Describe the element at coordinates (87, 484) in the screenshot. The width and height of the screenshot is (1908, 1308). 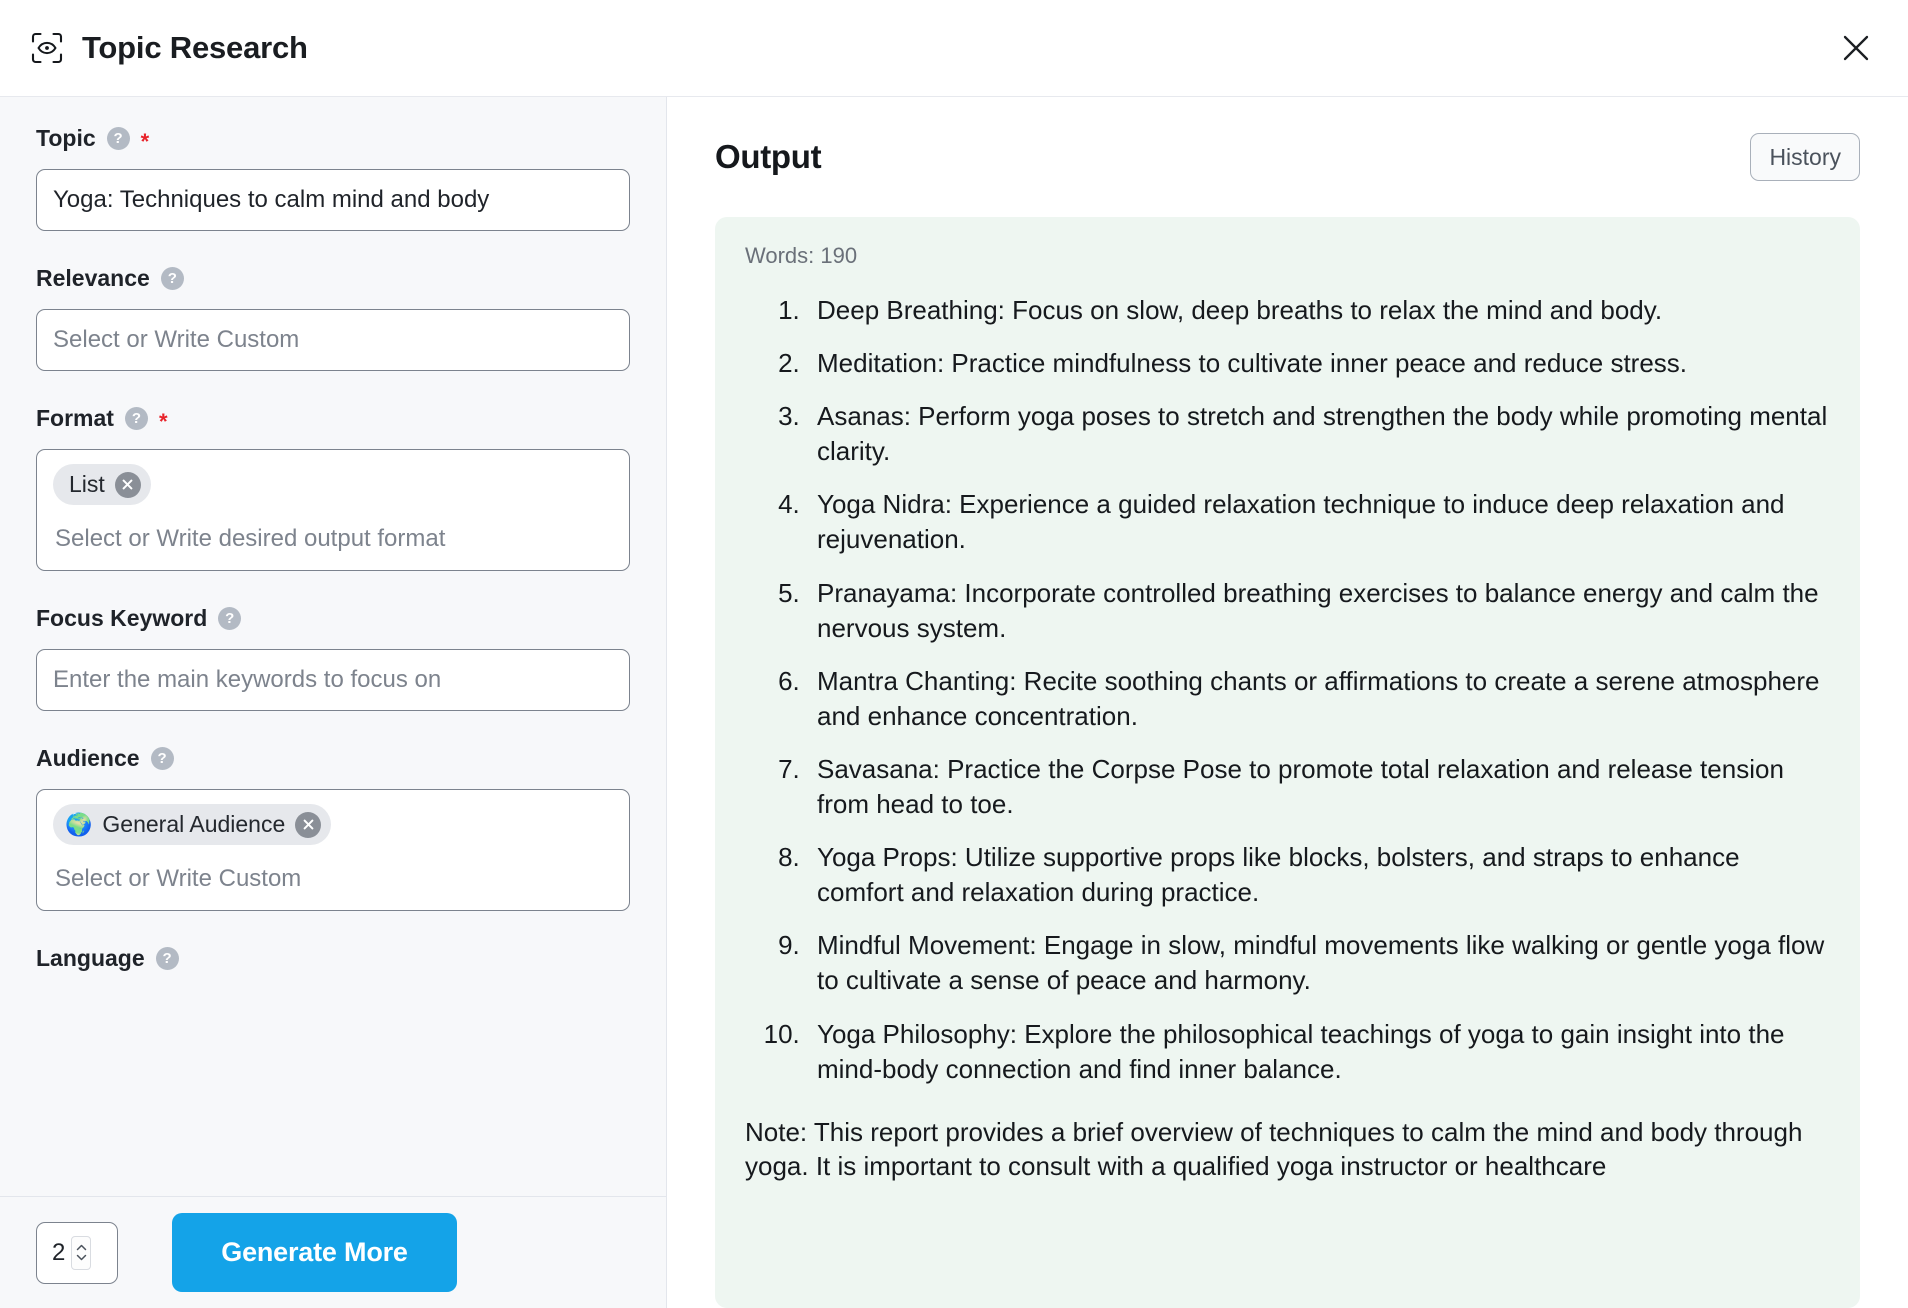
I see `chip-label: List` at that location.